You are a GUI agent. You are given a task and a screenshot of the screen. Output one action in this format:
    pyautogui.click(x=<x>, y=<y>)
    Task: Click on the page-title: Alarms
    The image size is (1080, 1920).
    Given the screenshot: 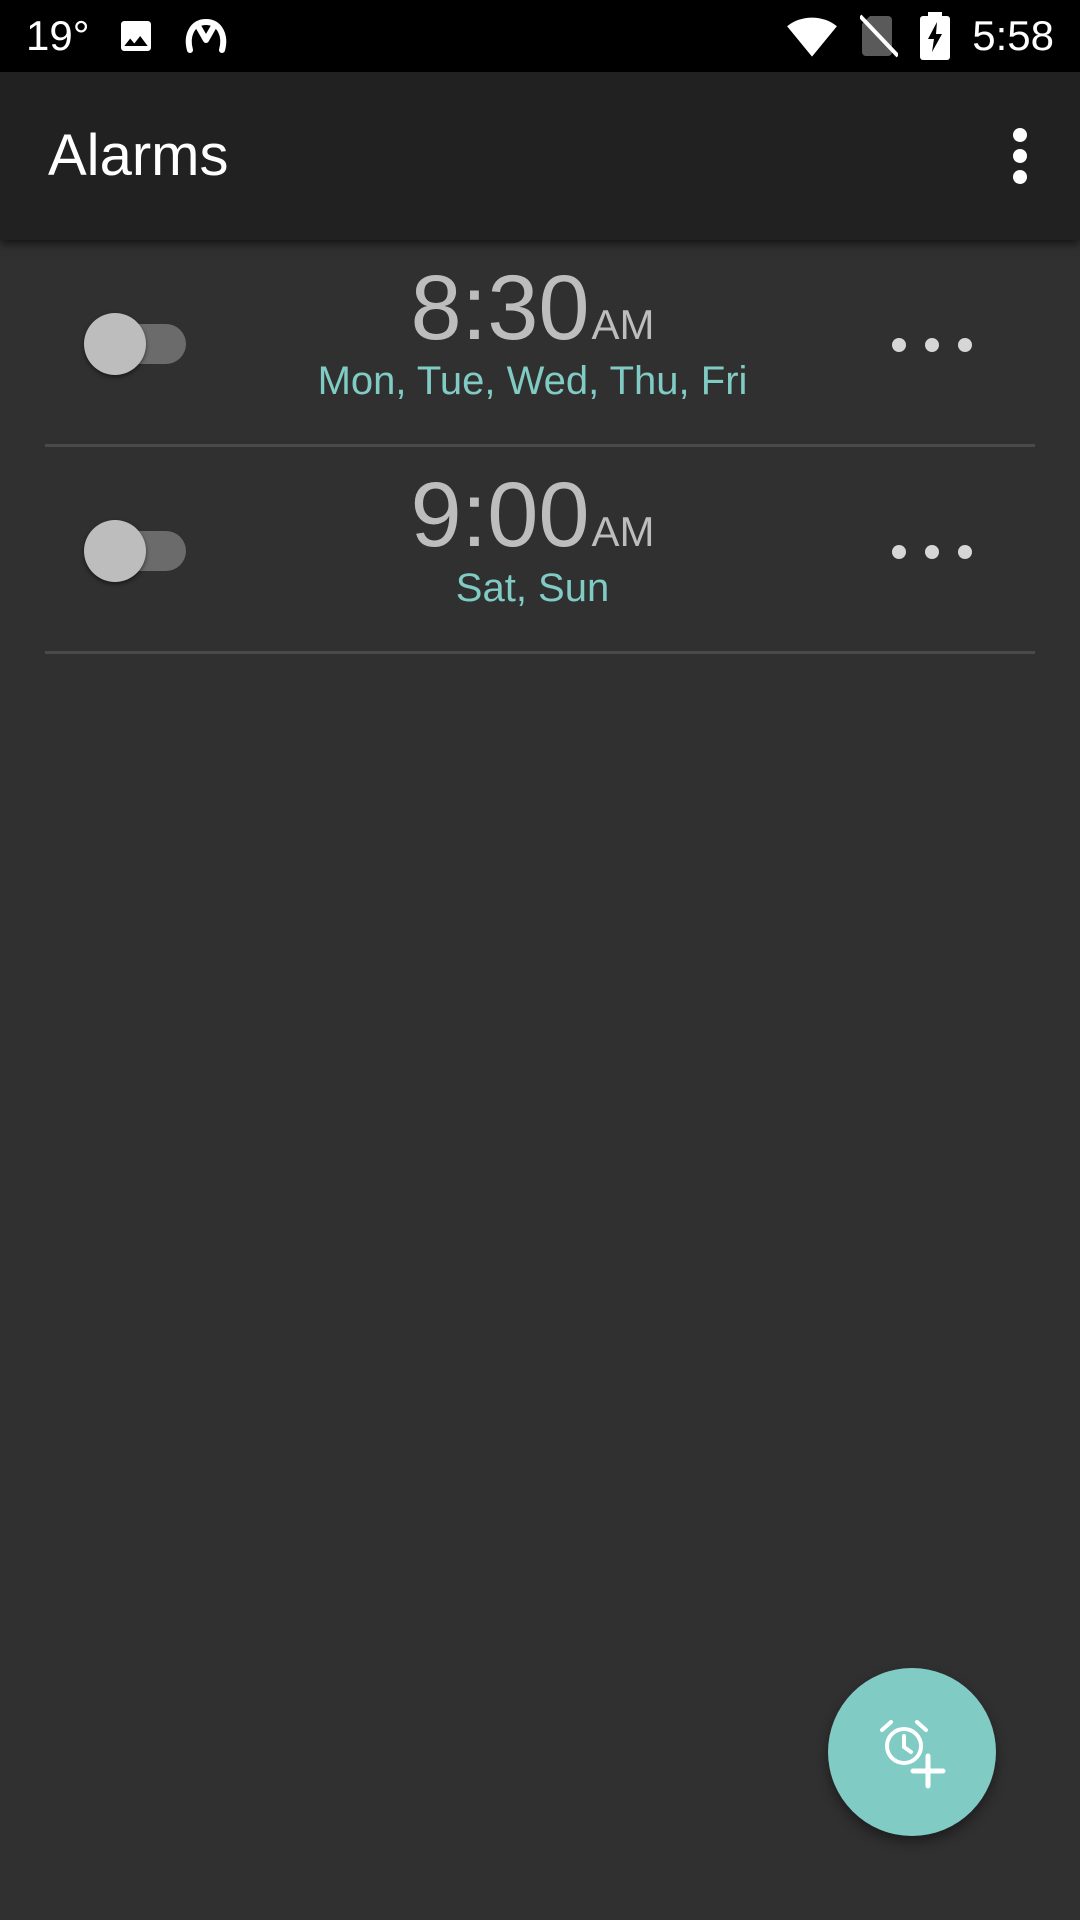 What is the action you would take?
    pyautogui.click(x=138, y=155)
    